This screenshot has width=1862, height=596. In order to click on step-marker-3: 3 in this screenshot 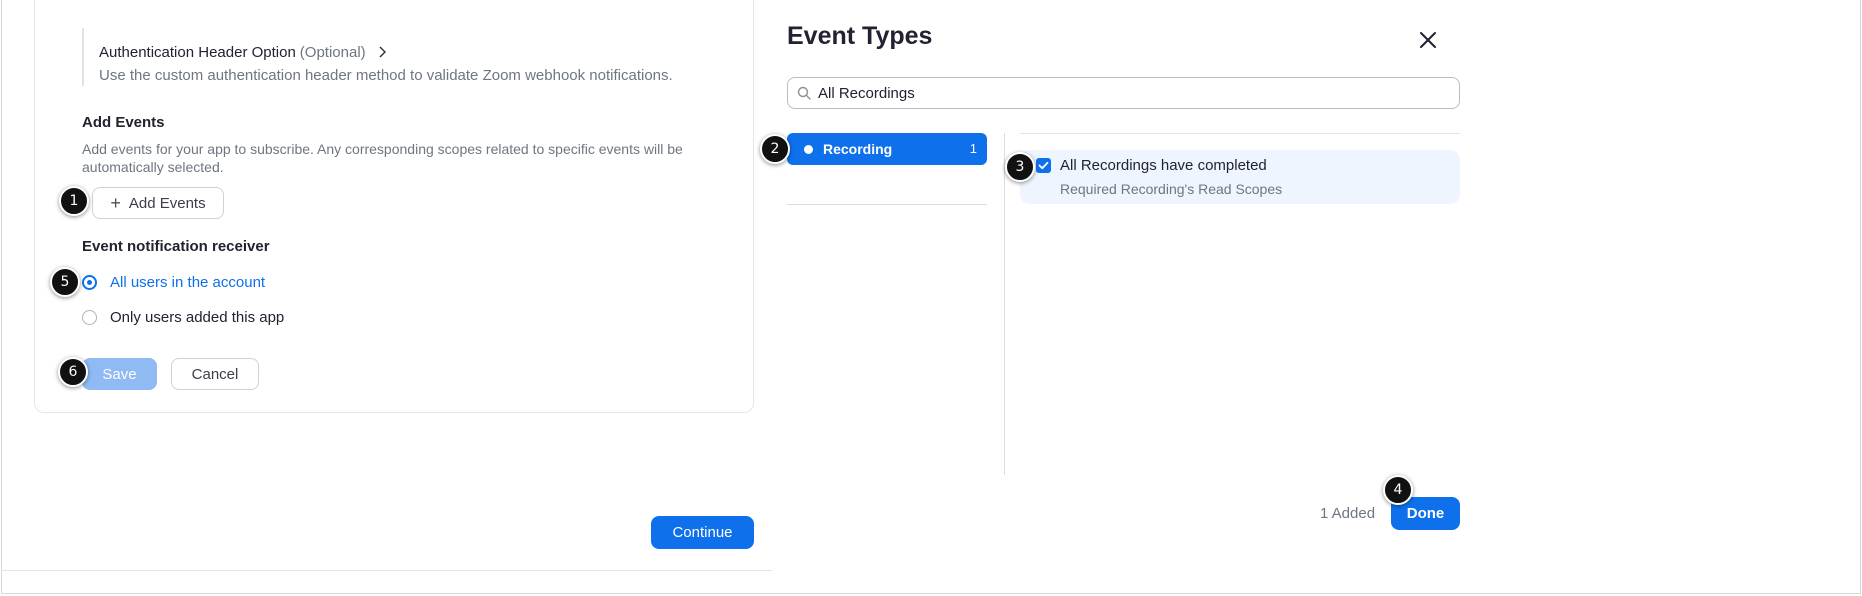, I will do `click(1020, 167)`.